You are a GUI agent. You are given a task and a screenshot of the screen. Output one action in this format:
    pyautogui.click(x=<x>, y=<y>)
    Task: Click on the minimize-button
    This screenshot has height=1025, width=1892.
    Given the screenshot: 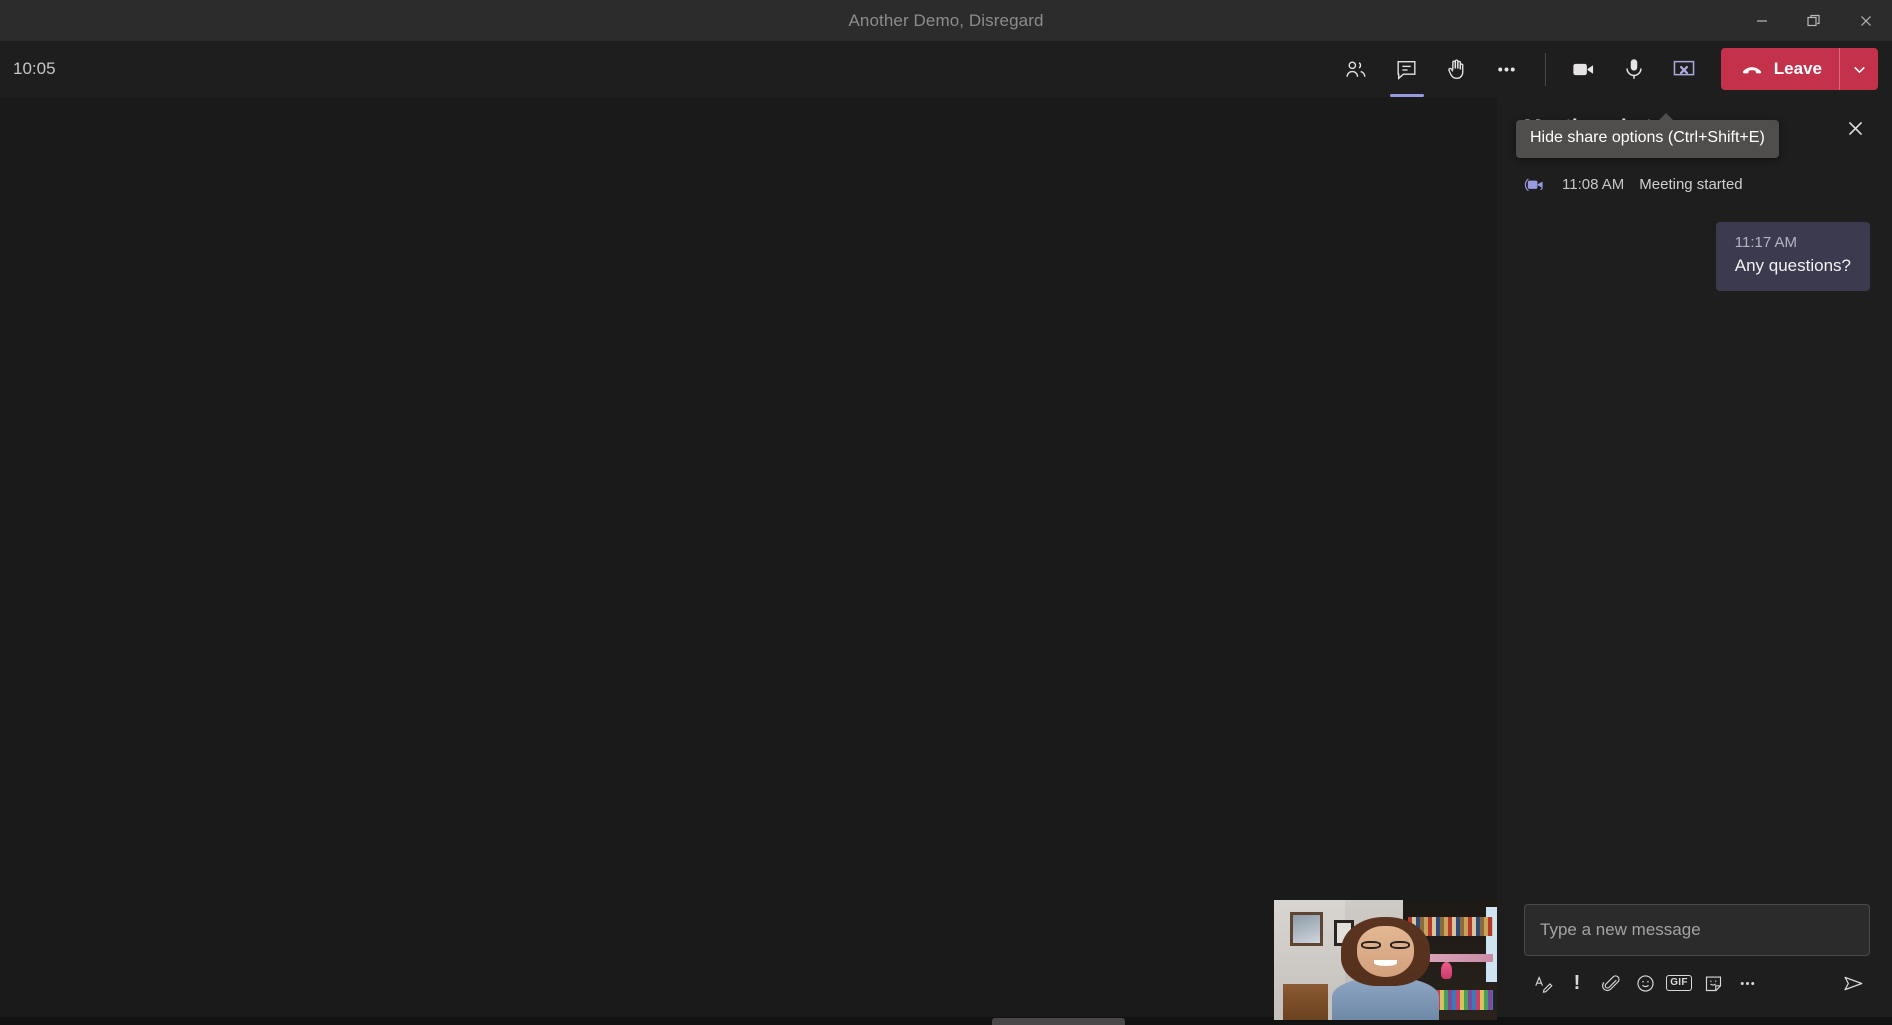 What is the action you would take?
    pyautogui.click(x=1762, y=20)
    